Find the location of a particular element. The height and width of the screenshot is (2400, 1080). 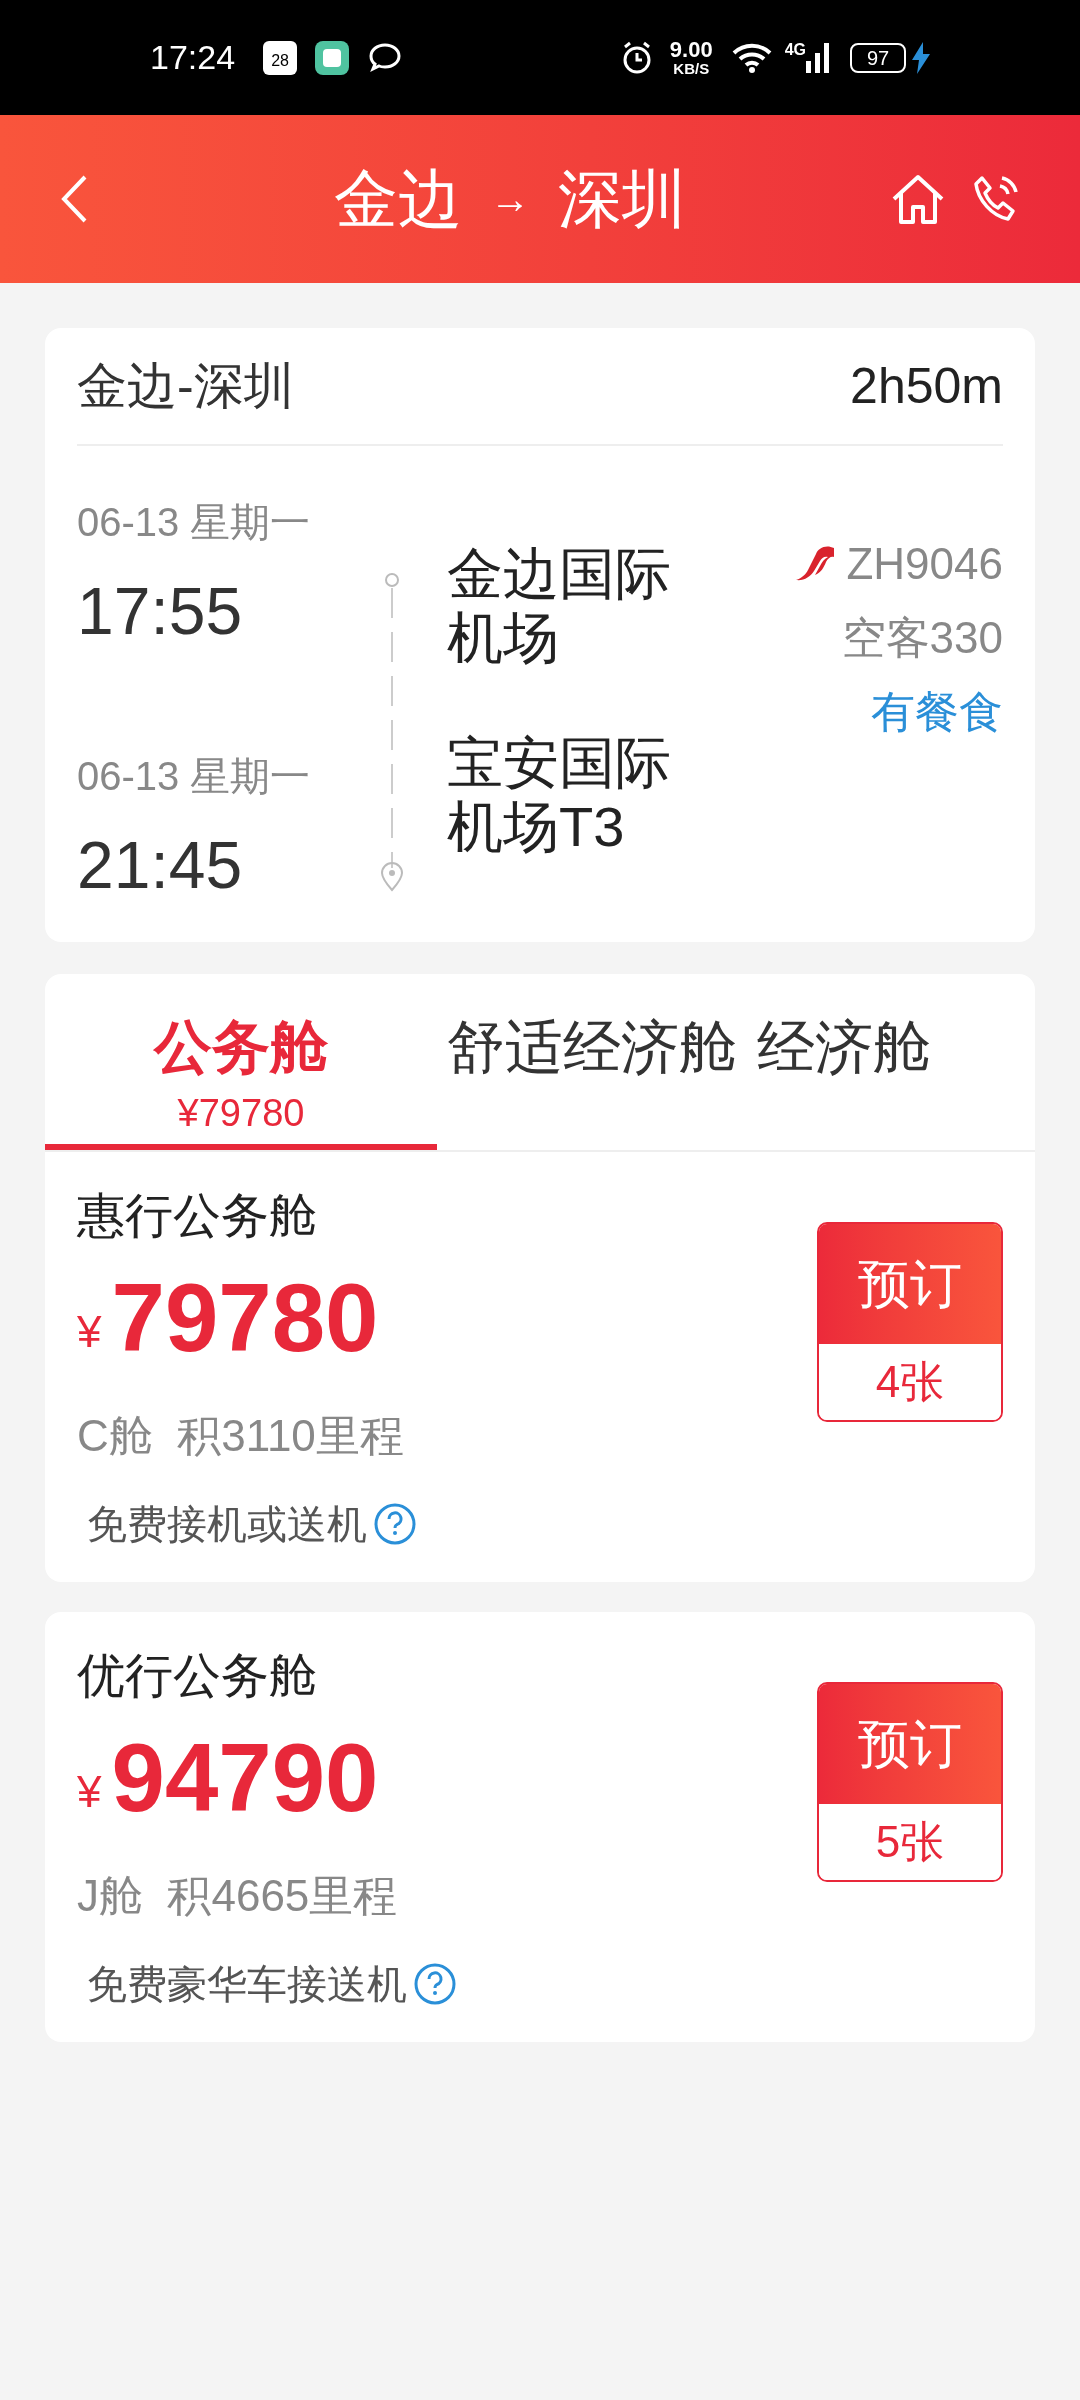

class-info: C舱 积3110里程 is located at coordinates (241, 1436).